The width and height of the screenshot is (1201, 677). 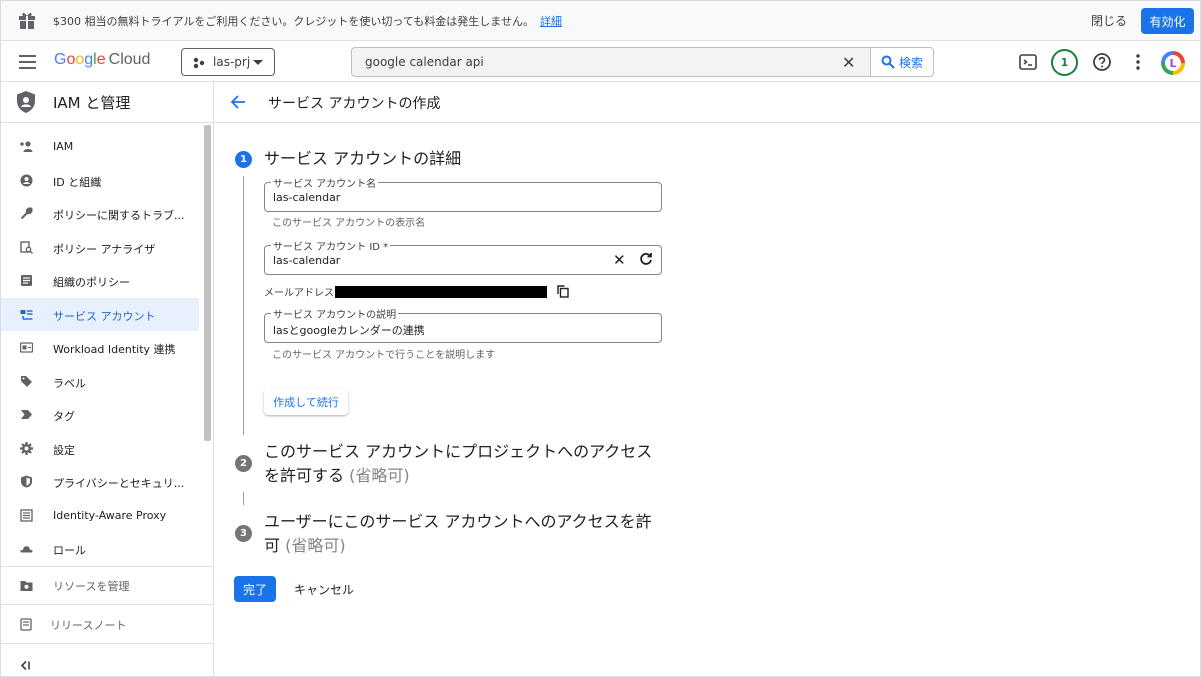 I want to click on description-field-value: lasとgoogleカレンダーの連携, so click(x=349, y=330).